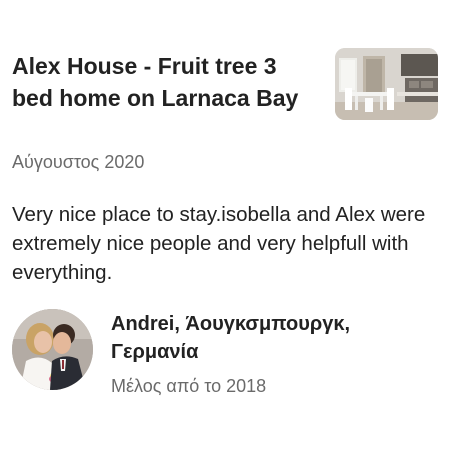 The image size is (450, 450). Describe the element at coordinates (231, 338) in the screenshot. I see `reviewer-name: Andrei, Άουγκσμπουργκ, Γερμανία` at that location.